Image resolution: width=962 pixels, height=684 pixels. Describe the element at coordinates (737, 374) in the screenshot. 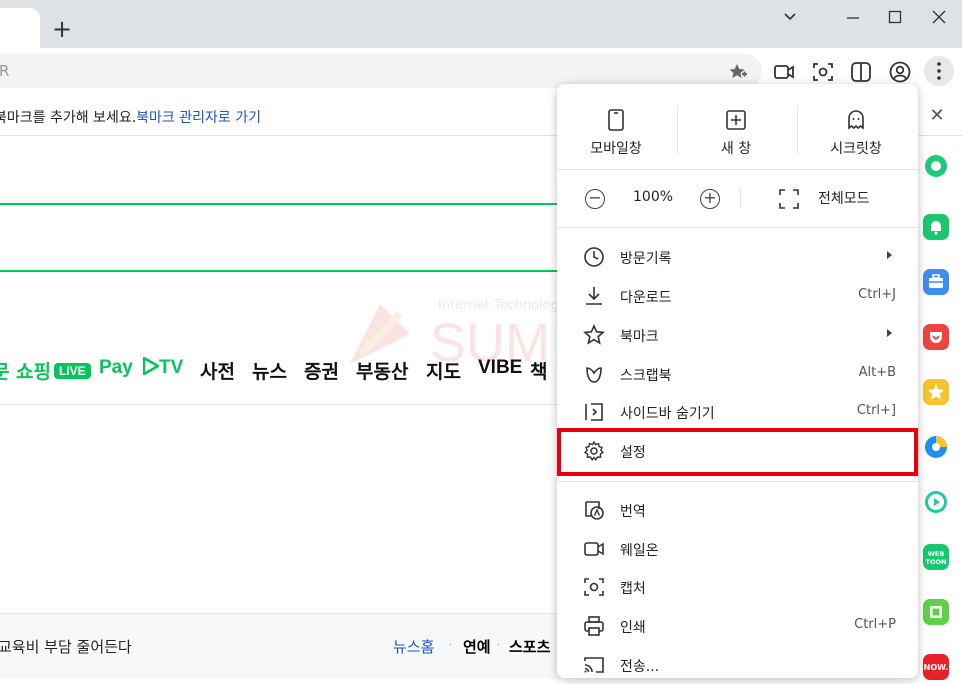

I see `menu-item-scrapbook: 스크랩북 Alt+B` at that location.